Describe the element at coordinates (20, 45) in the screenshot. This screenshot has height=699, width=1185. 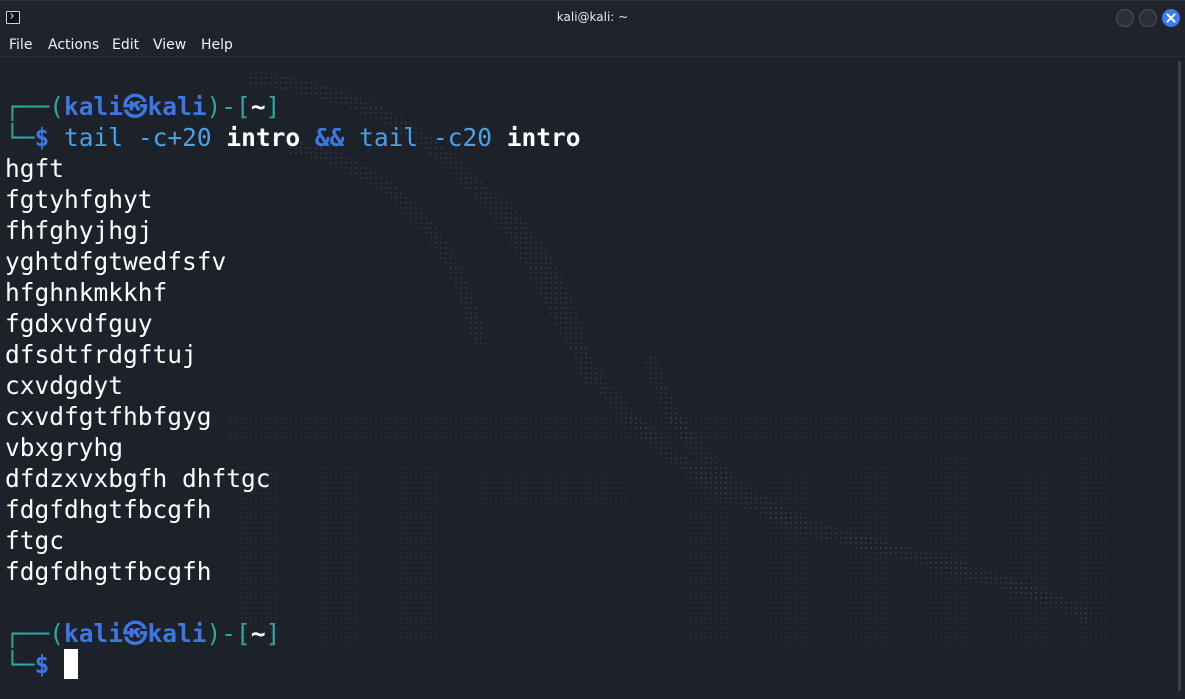
I see `menu-file: File` at that location.